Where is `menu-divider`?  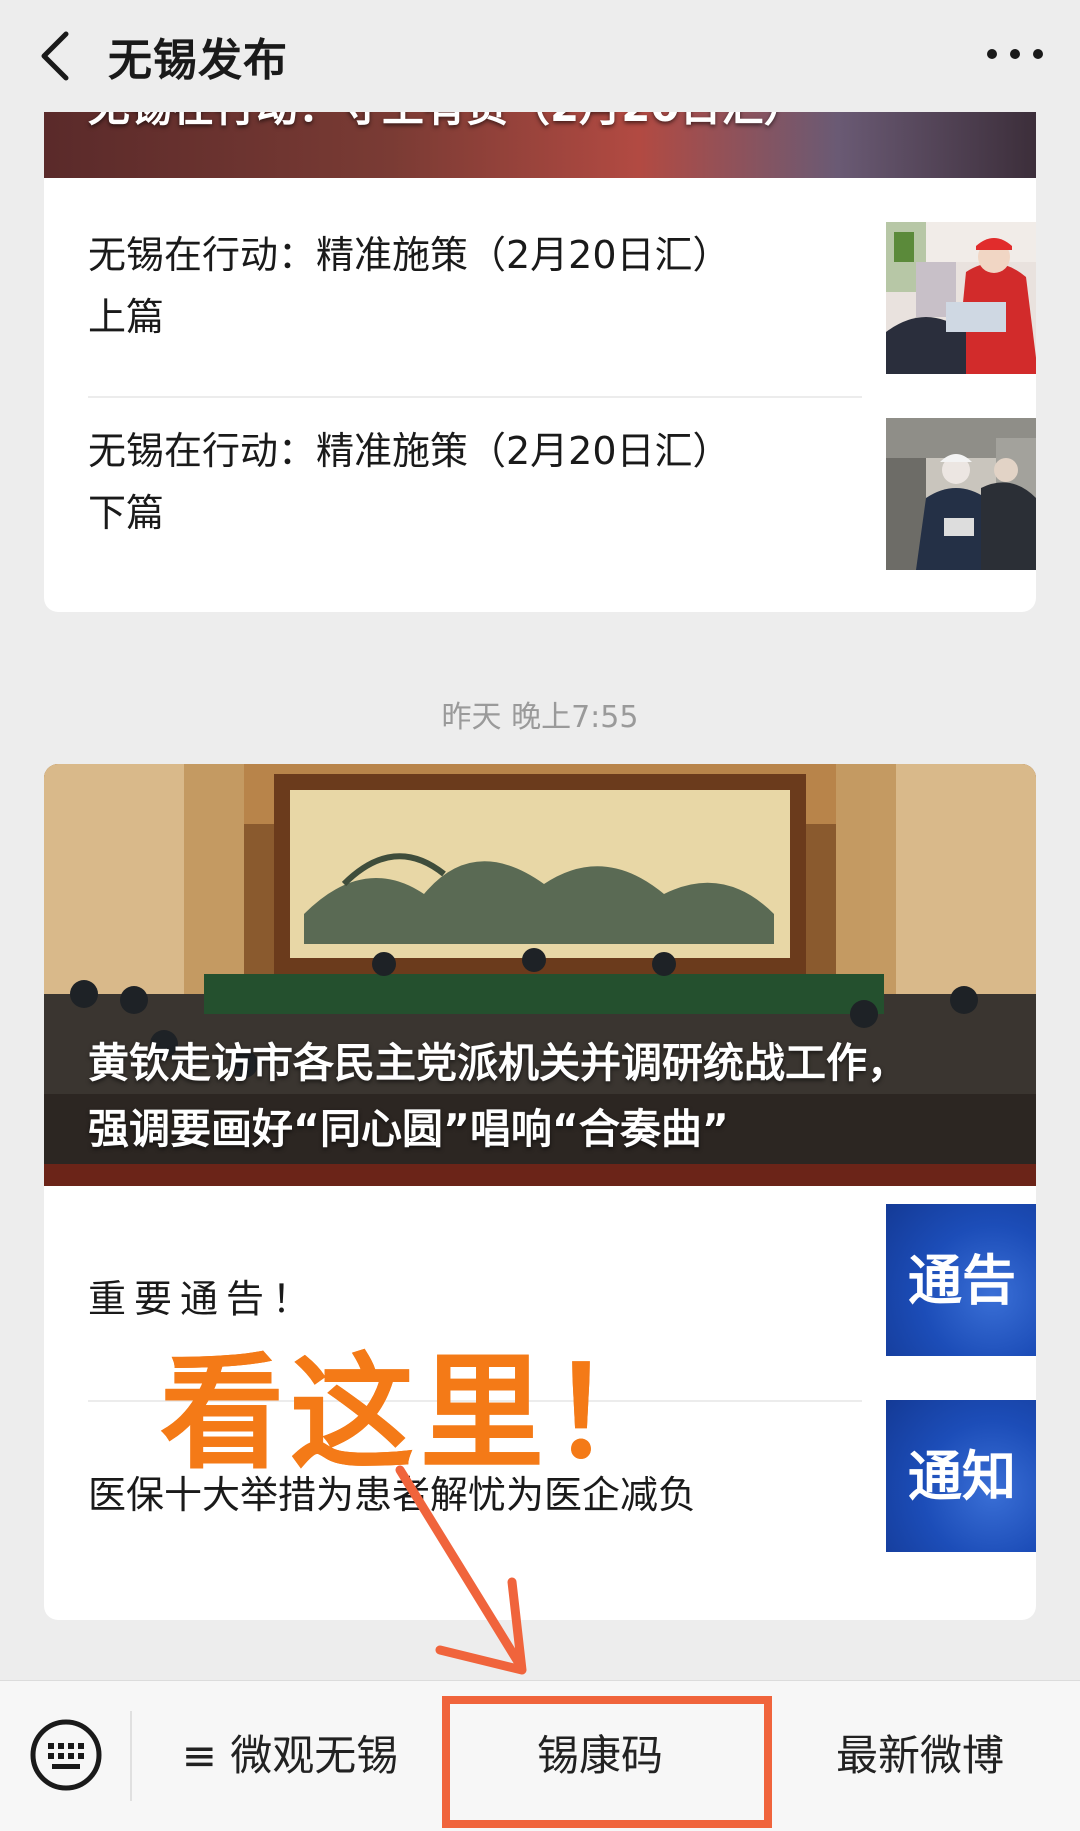
menu-divider is located at coordinates (131, 1756).